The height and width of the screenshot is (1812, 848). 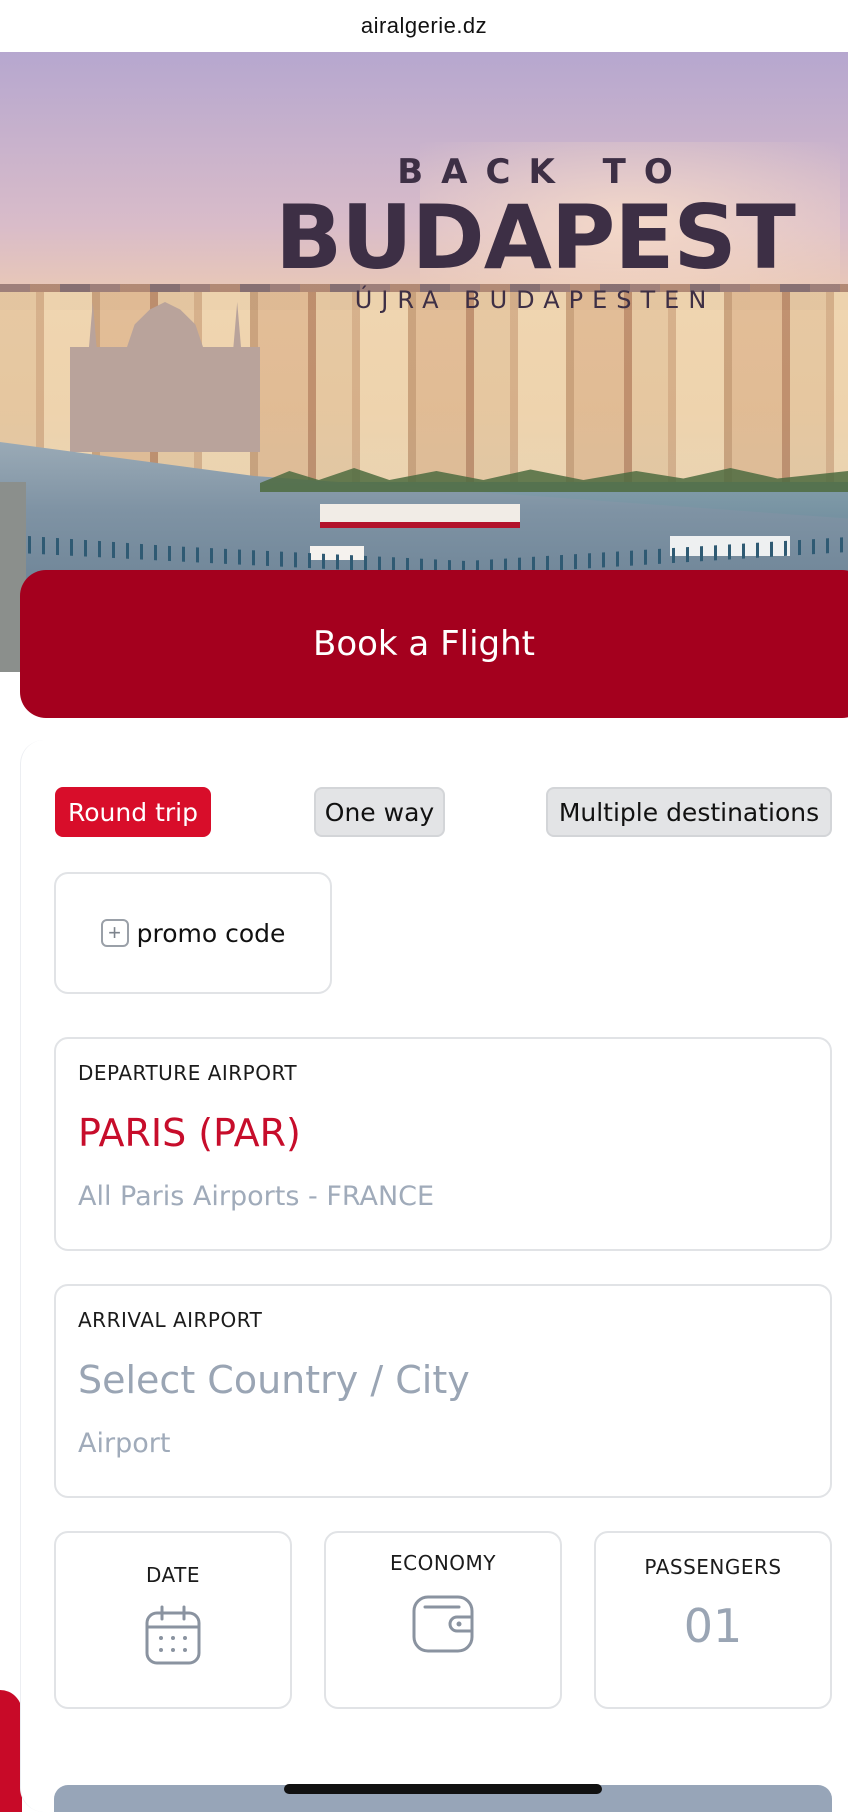 I want to click on promo-code-label: promo code, so click(x=211, y=933).